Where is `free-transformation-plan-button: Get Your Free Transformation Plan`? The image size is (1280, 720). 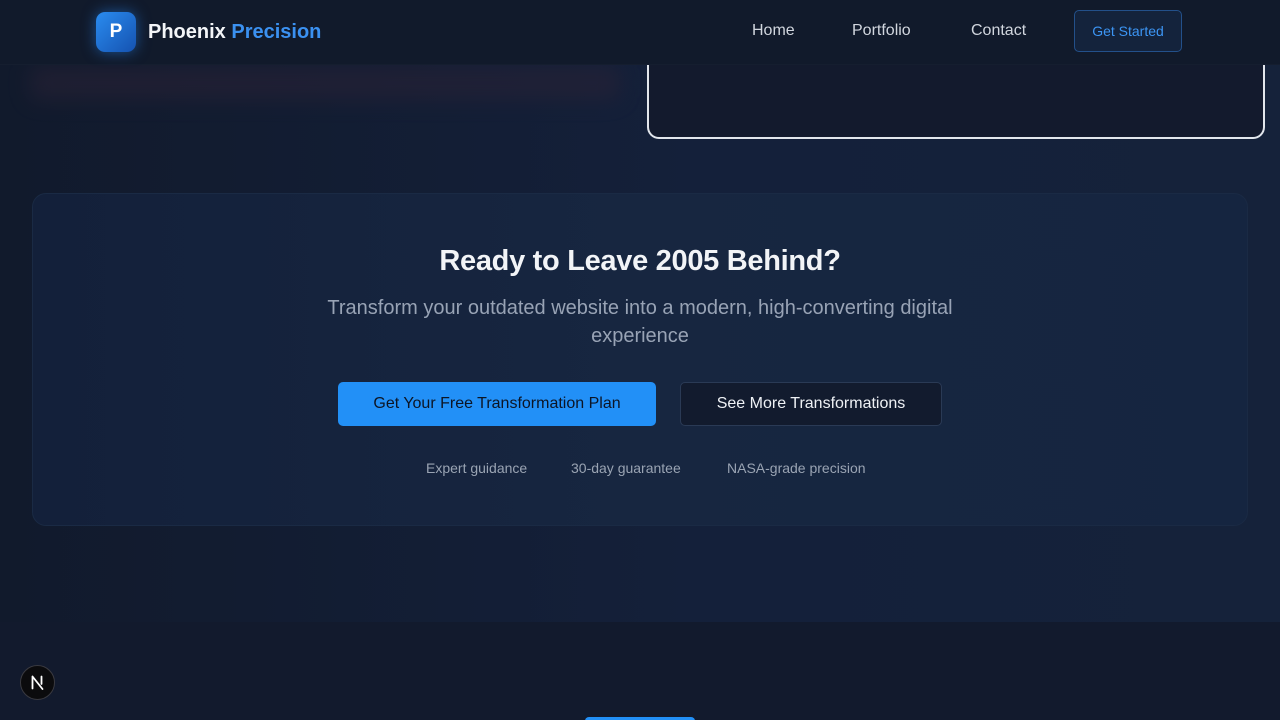 free-transformation-plan-button: Get Your Free Transformation Plan is located at coordinates (497, 404).